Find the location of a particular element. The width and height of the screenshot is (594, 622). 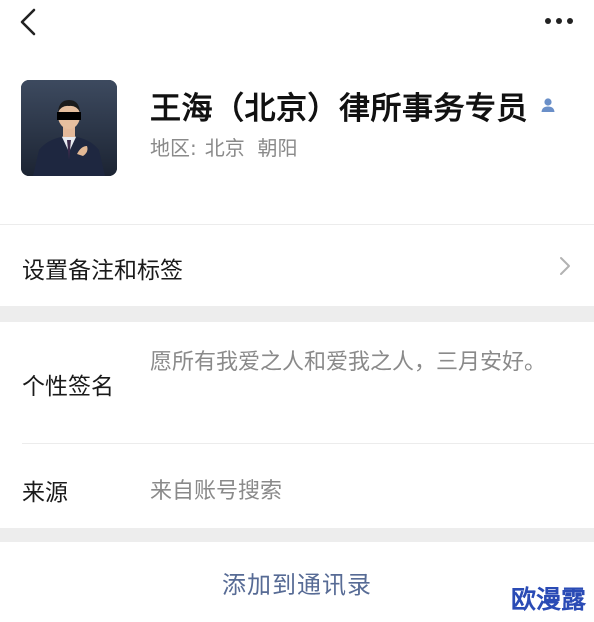

add-to-contacts-label: 添加到通讯录 is located at coordinates (297, 584).